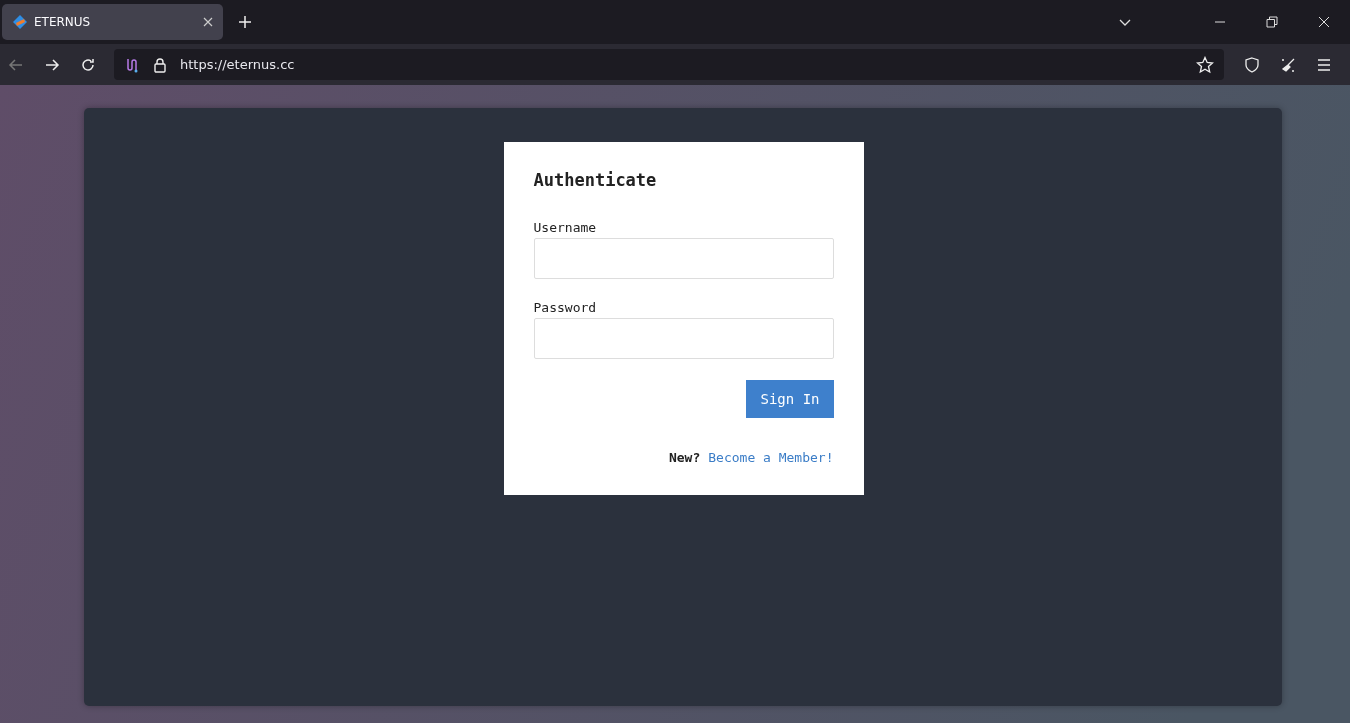 The height and width of the screenshot is (723, 1350). What do you see at coordinates (160, 64) in the screenshot?
I see `lock-icon` at bounding box center [160, 64].